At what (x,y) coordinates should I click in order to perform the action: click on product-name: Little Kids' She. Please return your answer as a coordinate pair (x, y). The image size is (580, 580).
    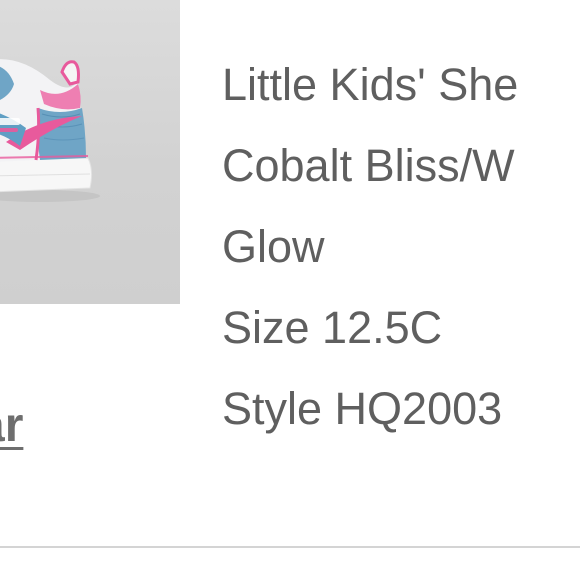
    Looking at the image, I should click on (370, 84).